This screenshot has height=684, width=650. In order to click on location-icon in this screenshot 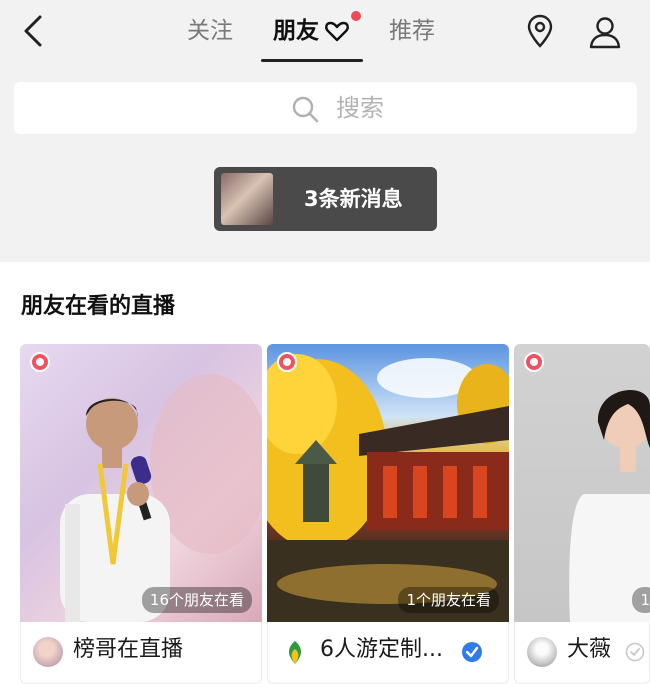, I will do `click(540, 32)`.